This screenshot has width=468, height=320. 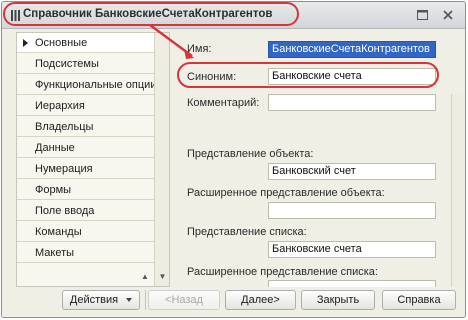 I want to click on synonym-label: Синоним:, so click(x=212, y=77).